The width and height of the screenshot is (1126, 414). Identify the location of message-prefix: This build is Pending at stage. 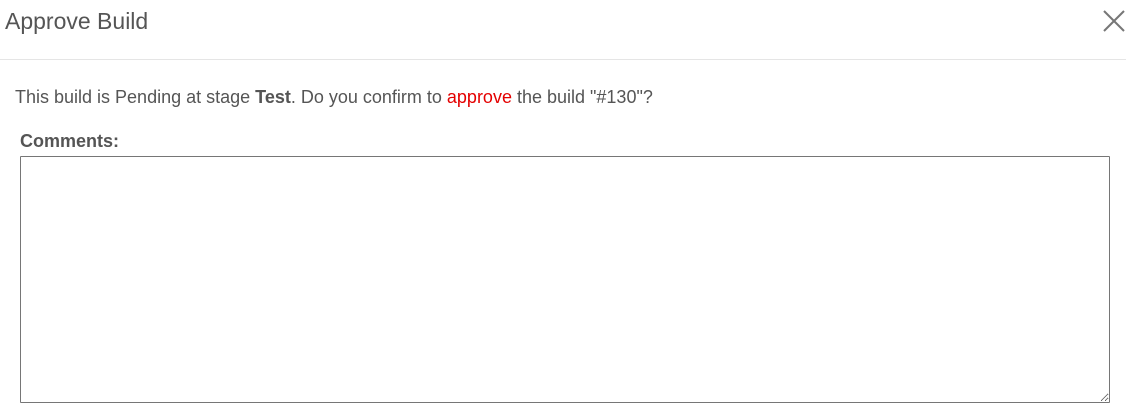
(135, 97).